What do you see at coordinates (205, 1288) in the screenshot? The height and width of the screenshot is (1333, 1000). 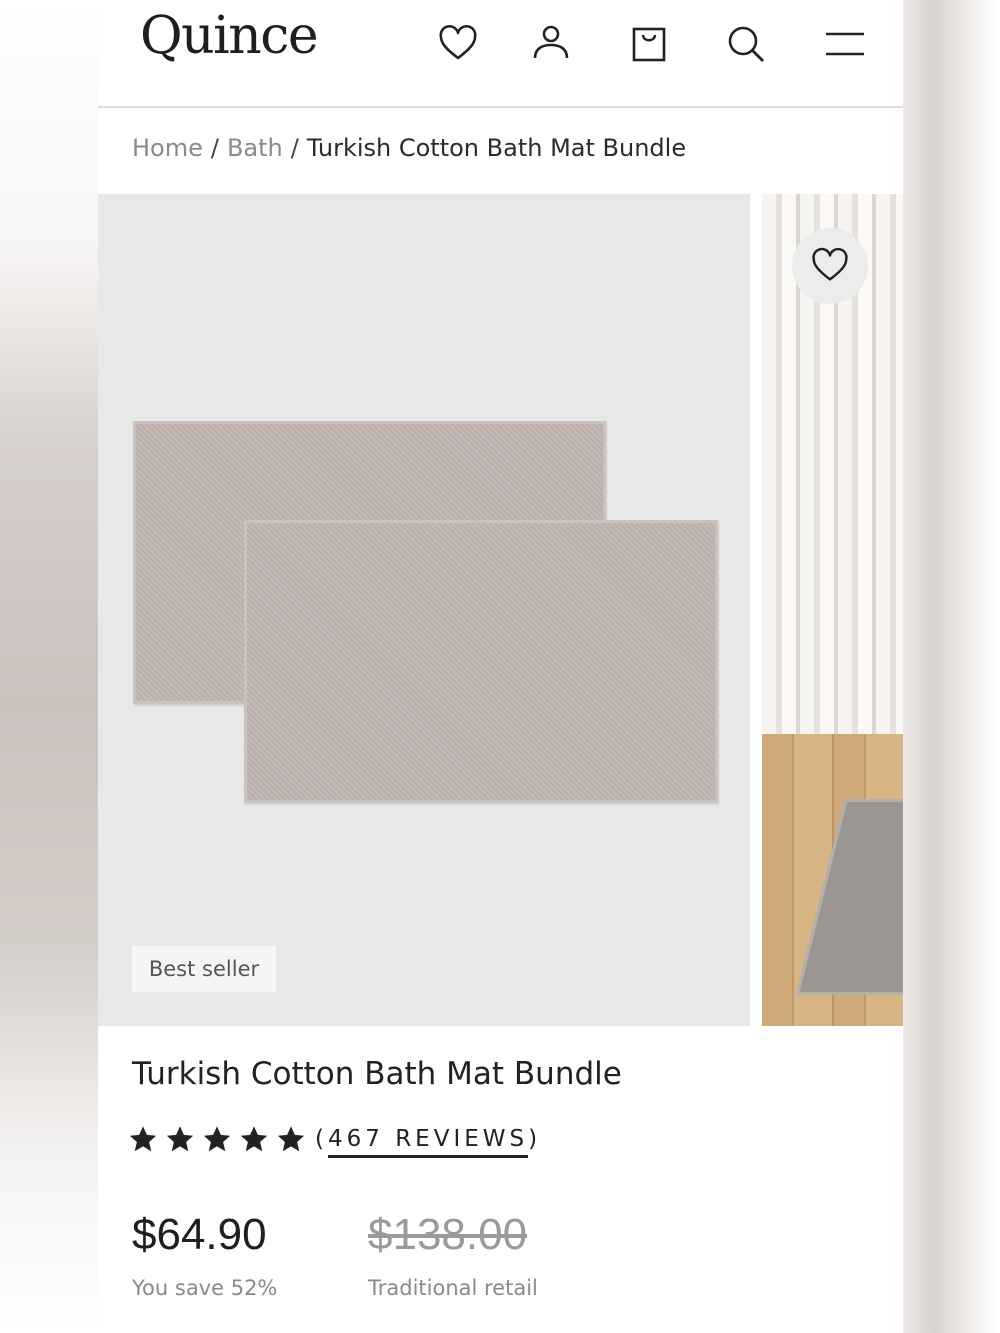 I see `savings-label: You save 52%` at bounding box center [205, 1288].